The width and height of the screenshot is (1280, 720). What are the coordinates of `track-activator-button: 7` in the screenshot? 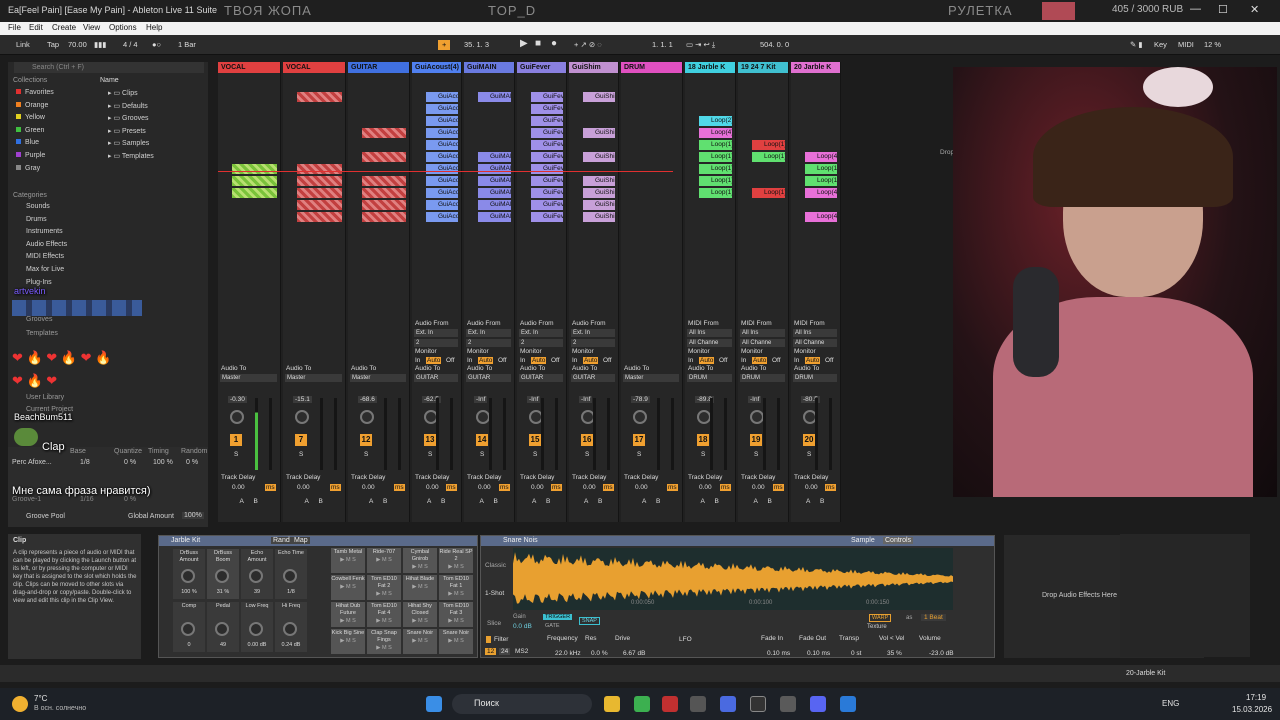 It's located at (301, 440).